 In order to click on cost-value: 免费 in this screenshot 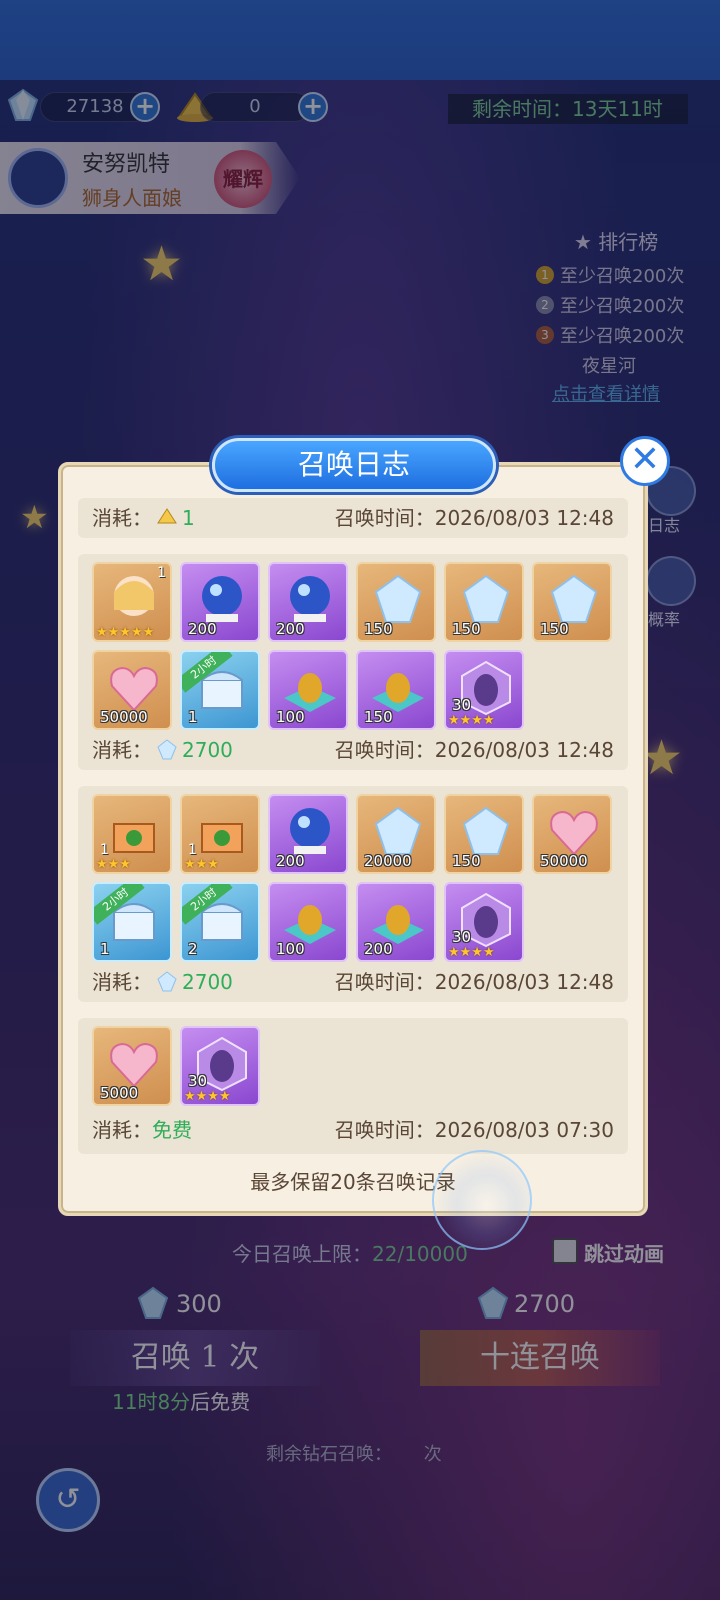, I will do `click(172, 1130)`.